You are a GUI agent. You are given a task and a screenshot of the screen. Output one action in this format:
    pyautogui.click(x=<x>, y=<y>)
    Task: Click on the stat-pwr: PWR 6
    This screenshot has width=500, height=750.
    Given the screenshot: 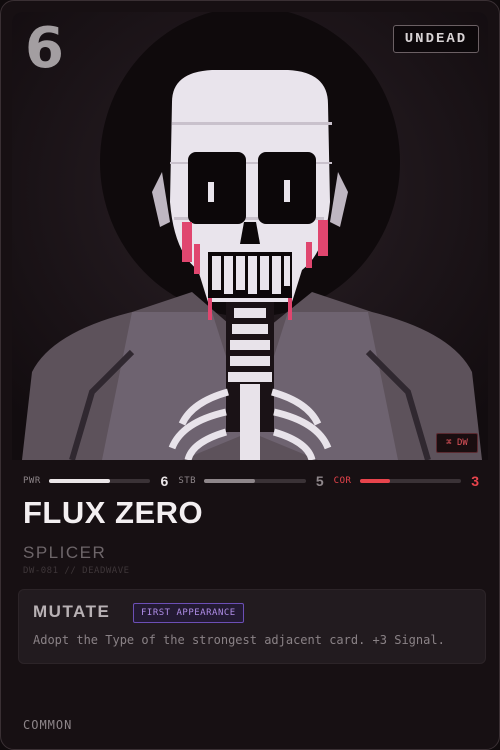 What is the action you would take?
    pyautogui.click(x=95, y=481)
    